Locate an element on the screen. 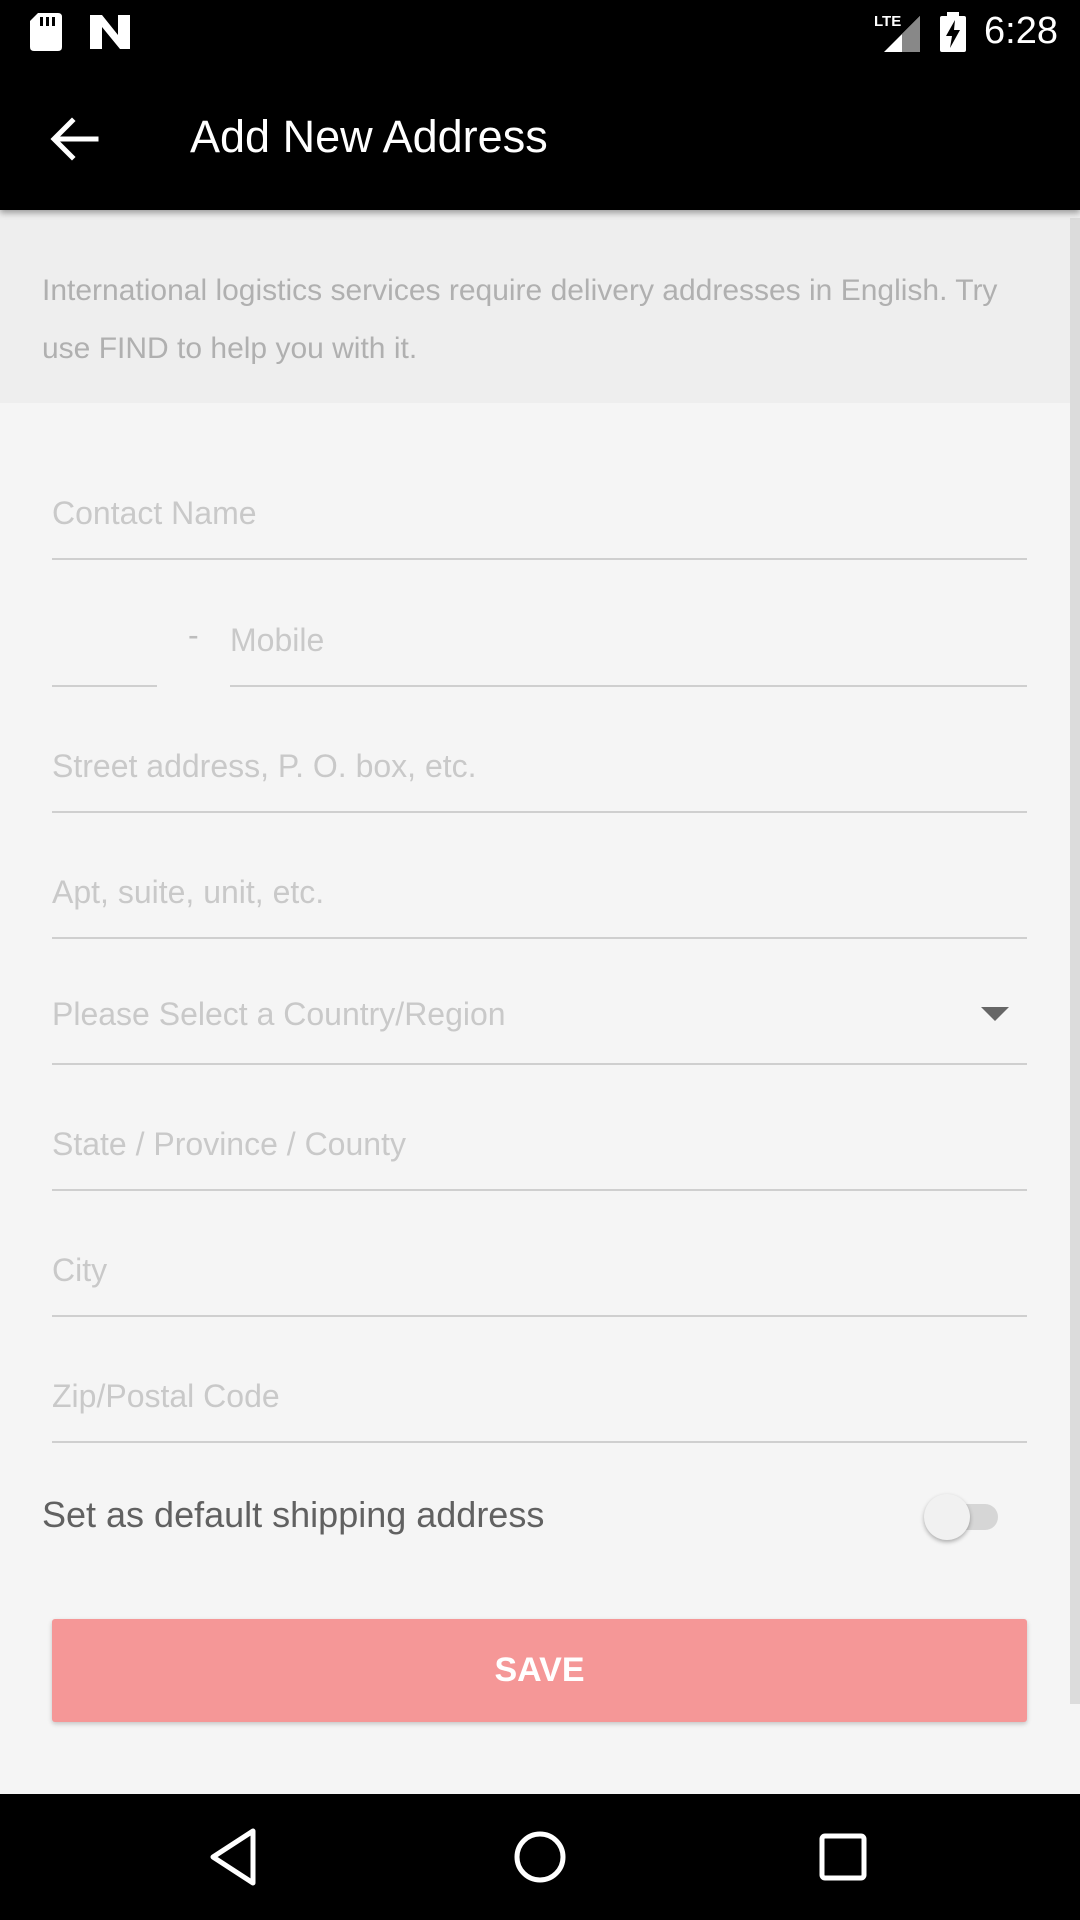 This screenshot has height=1920, width=1080. back-button is located at coordinates (74, 139).